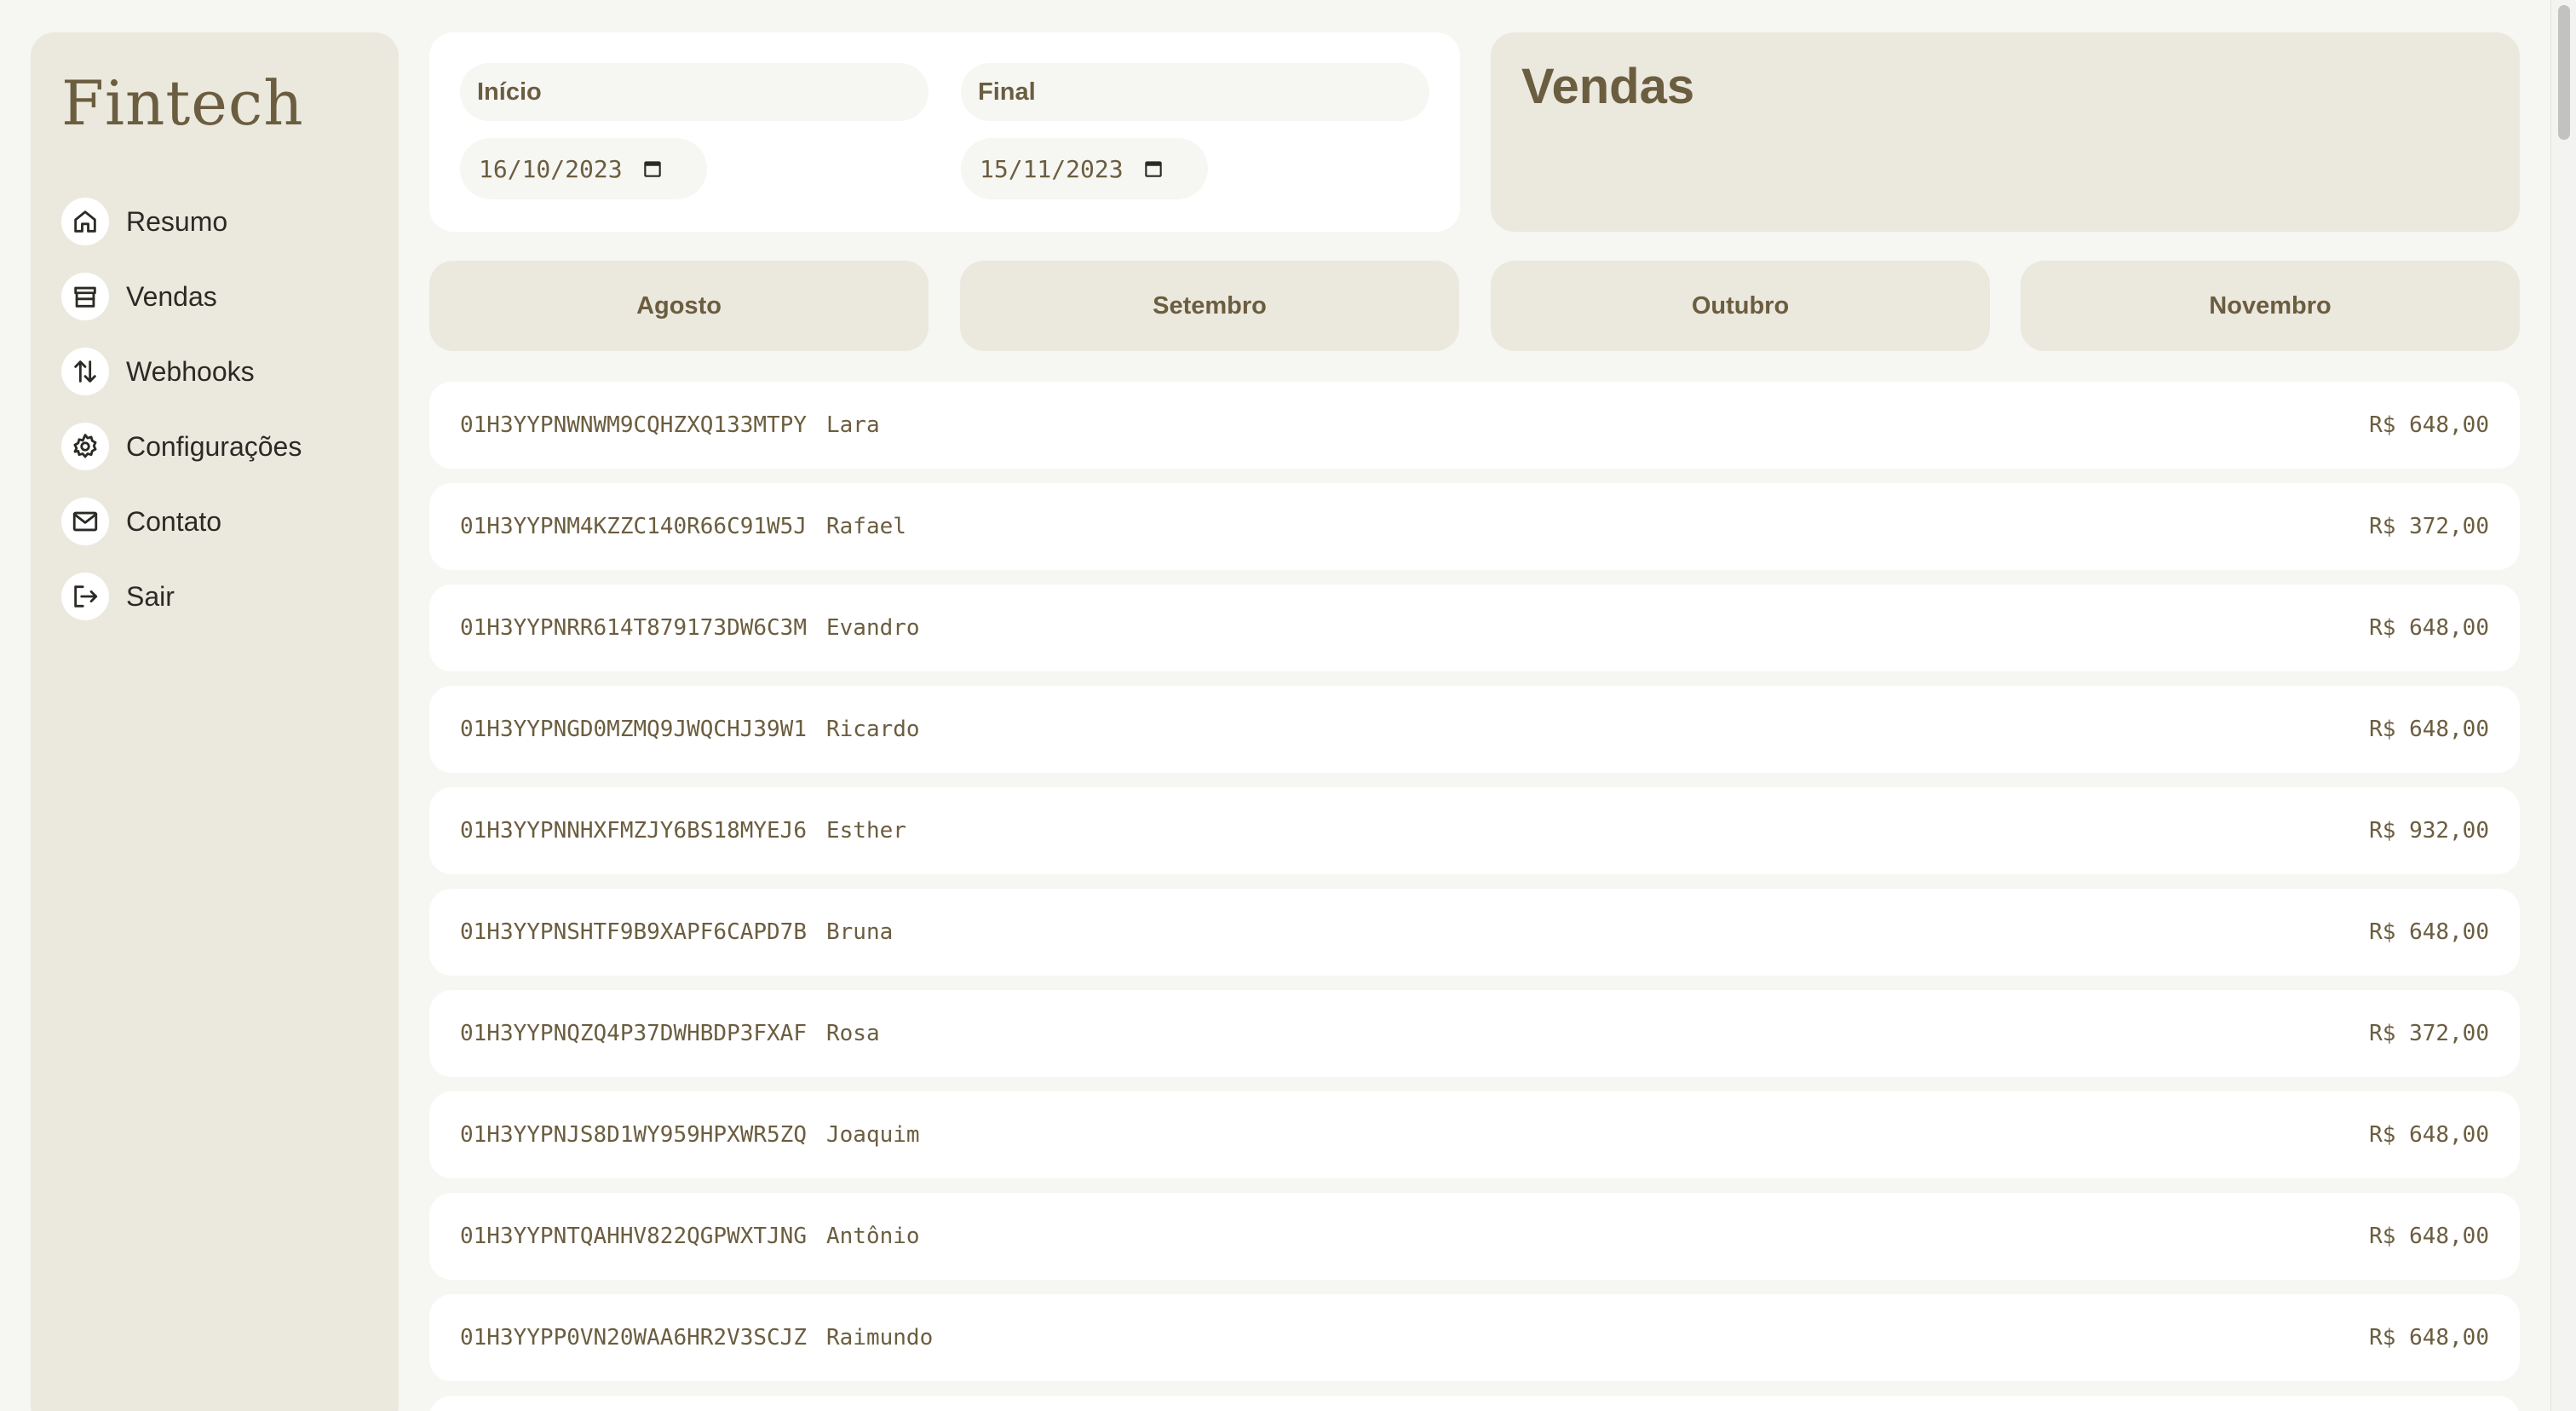 This screenshot has width=2576, height=1411. Describe the element at coordinates (873, 1236) in the screenshot. I see `sale-name: Antônio` at that location.